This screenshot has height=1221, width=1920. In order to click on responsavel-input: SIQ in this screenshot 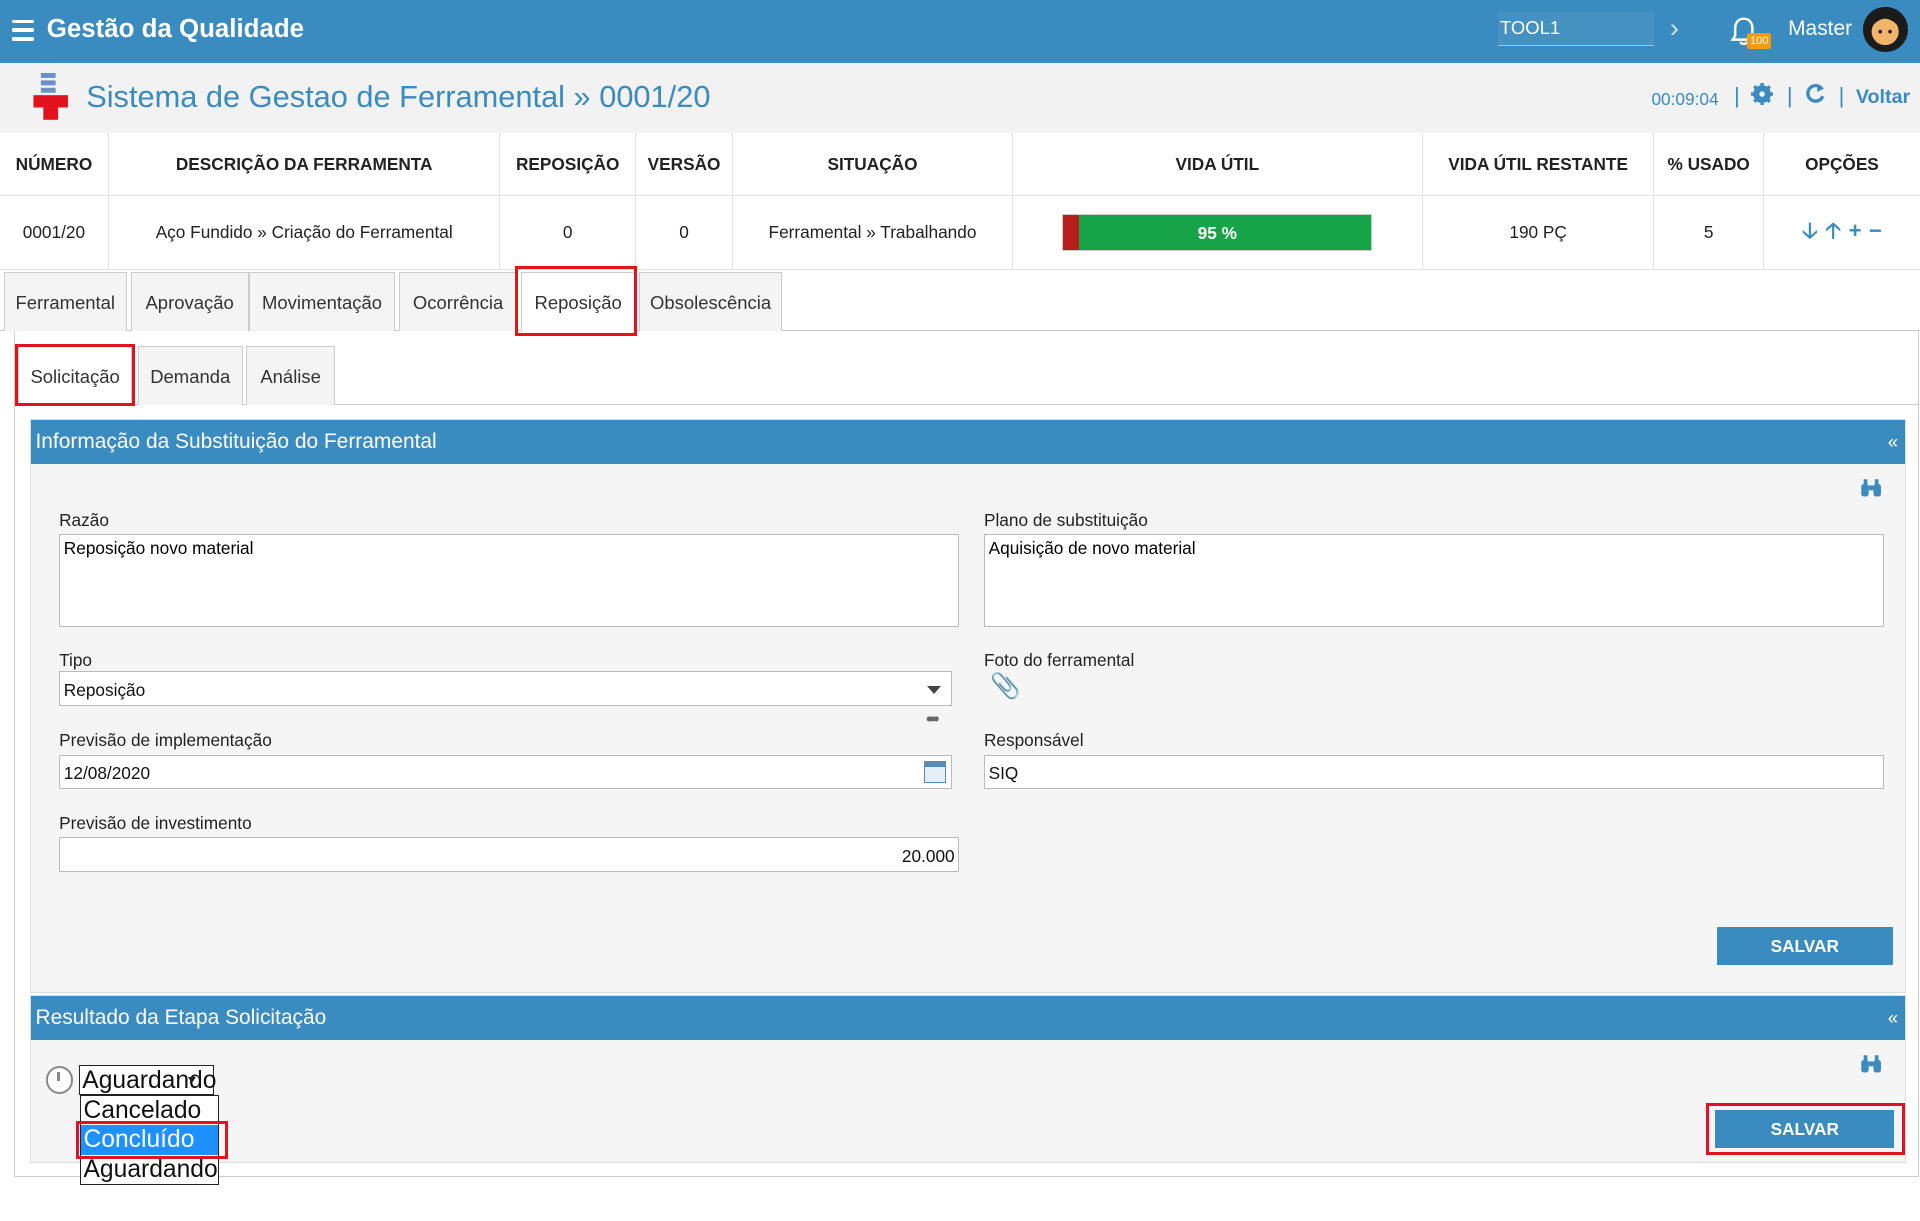, I will do `click(1434, 772)`.